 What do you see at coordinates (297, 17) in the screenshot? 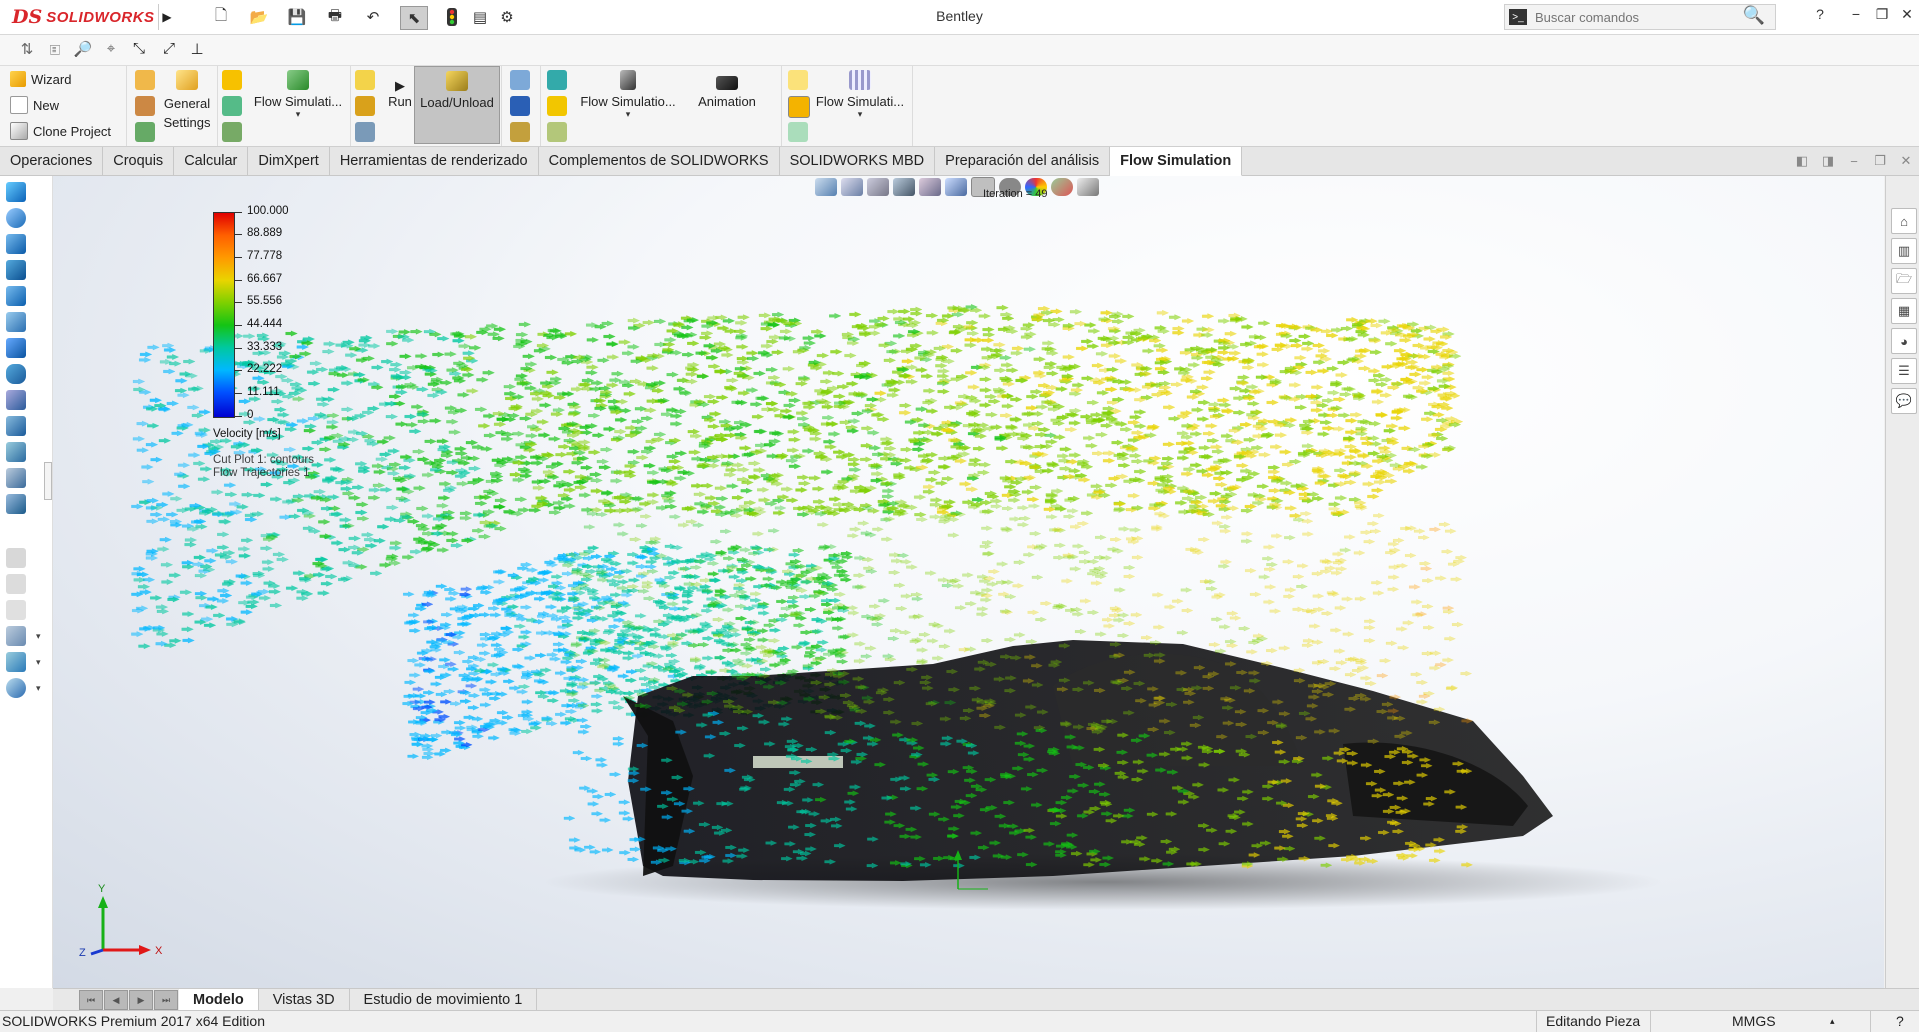
I see `save-icon: 💾` at bounding box center [297, 17].